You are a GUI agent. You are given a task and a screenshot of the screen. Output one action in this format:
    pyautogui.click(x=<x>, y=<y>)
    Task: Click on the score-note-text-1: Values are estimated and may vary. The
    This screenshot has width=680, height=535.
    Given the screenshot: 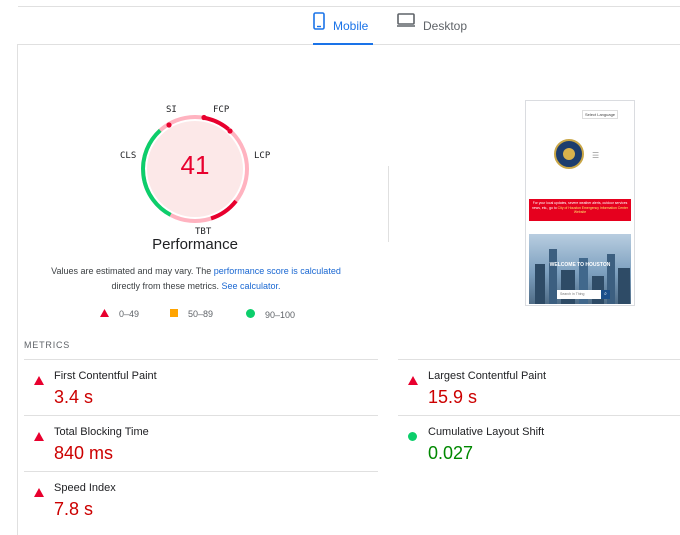 What is the action you would take?
    pyautogui.click(x=132, y=271)
    